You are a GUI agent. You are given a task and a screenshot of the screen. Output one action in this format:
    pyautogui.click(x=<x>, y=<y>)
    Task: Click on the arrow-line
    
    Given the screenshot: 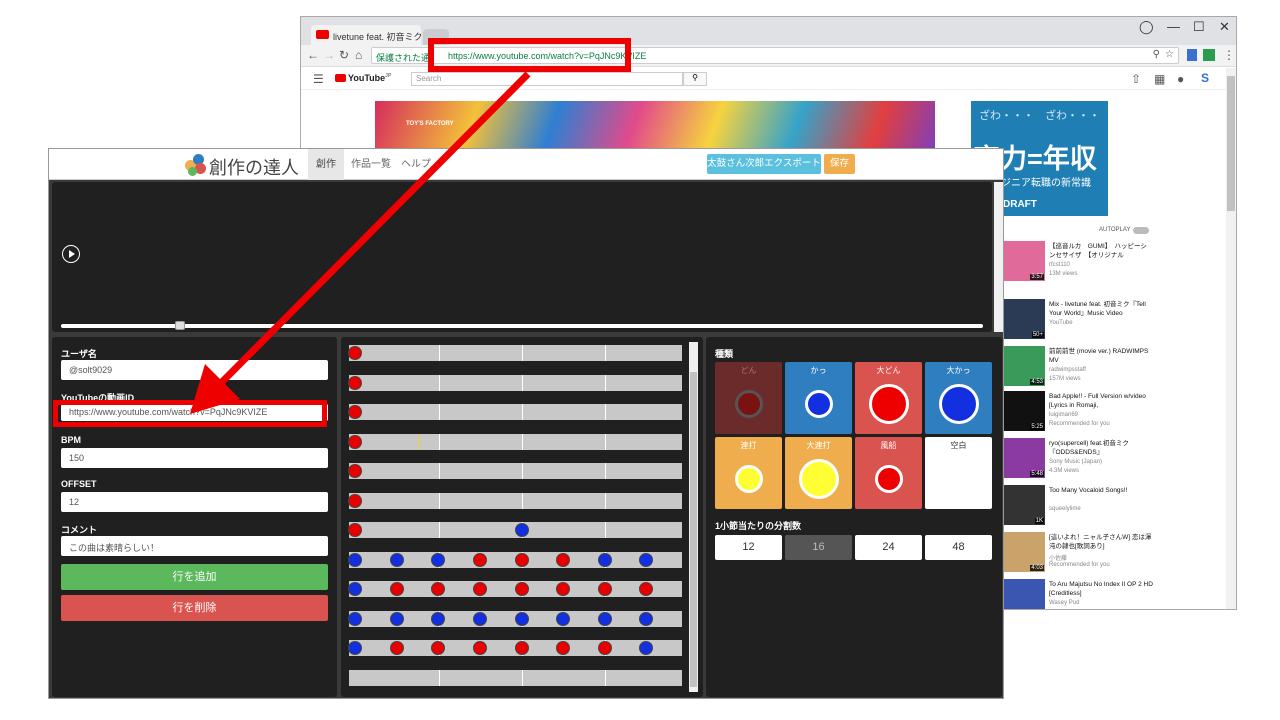 What is the action you would take?
    pyautogui.click(x=375, y=228)
    